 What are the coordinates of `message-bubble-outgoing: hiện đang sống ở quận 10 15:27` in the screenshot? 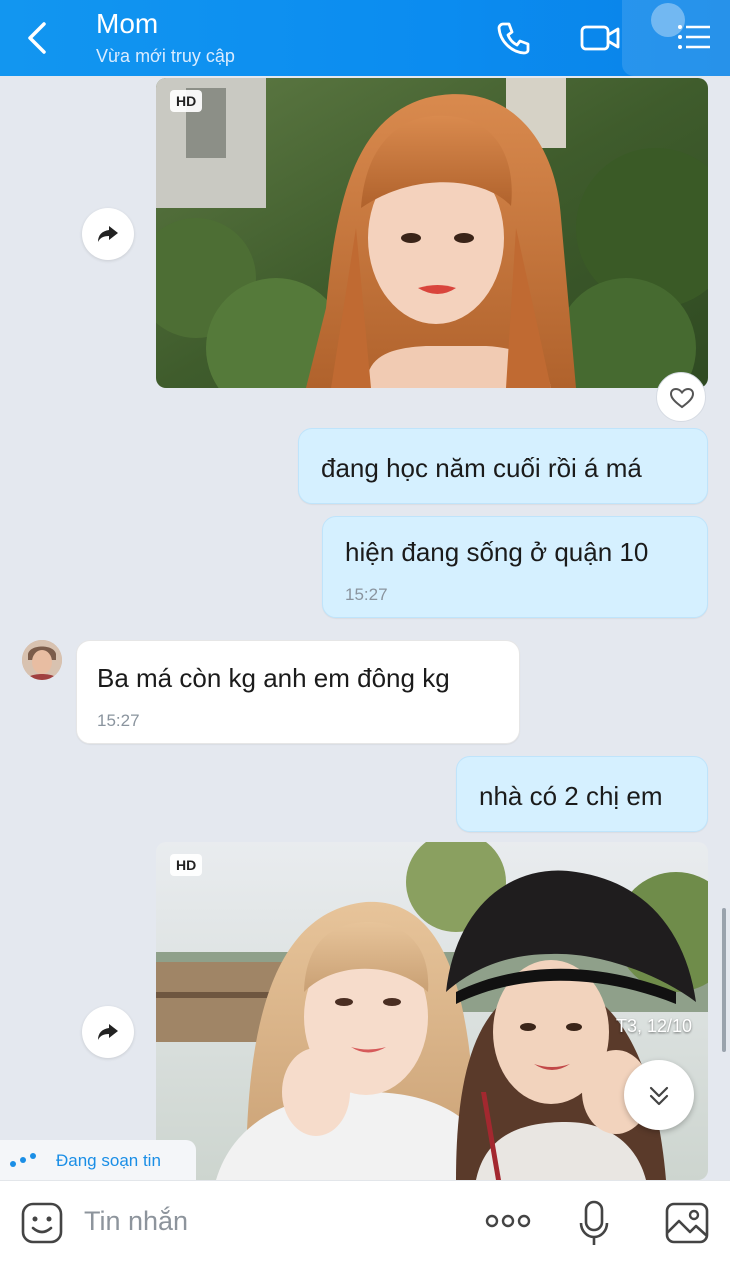 It's located at (515, 567).